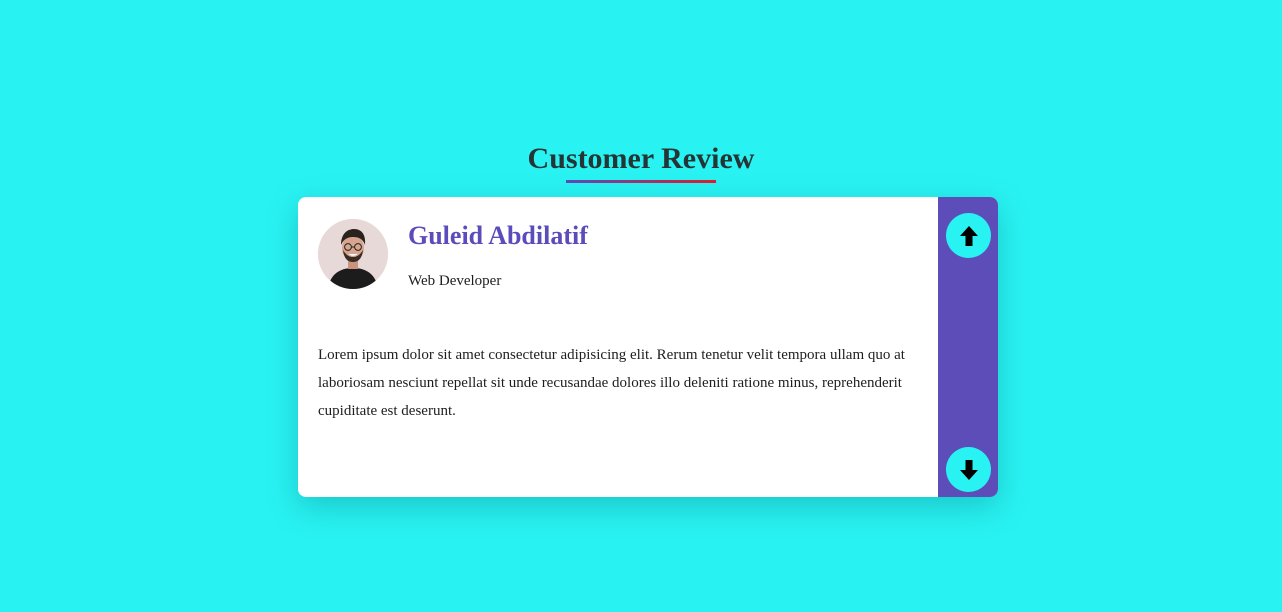 This screenshot has width=1282, height=612. Describe the element at coordinates (968, 347) in the screenshot. I see `review-nav-sidebar` at that location.